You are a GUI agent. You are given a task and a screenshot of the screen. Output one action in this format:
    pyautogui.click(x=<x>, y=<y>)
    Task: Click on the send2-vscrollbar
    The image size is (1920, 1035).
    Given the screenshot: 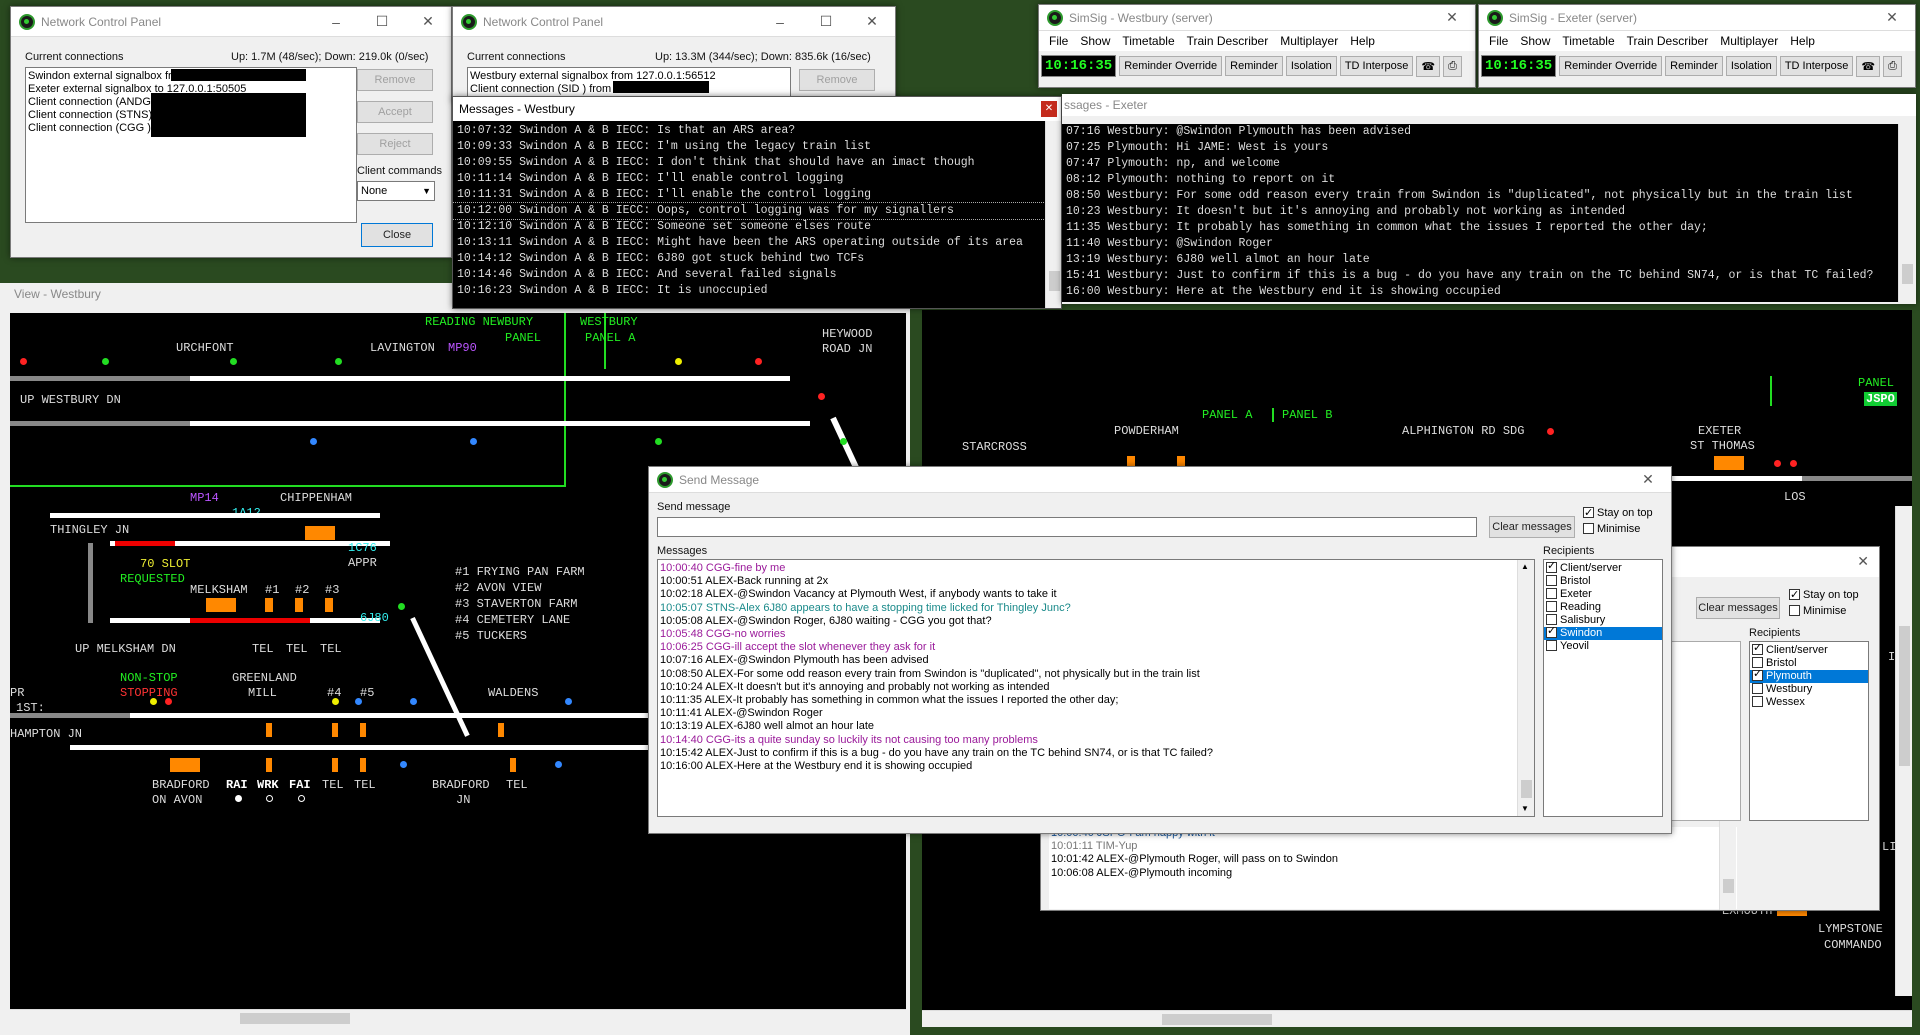 What is the action you would take?
    pyautogui.click(x=1727, y=860)
    